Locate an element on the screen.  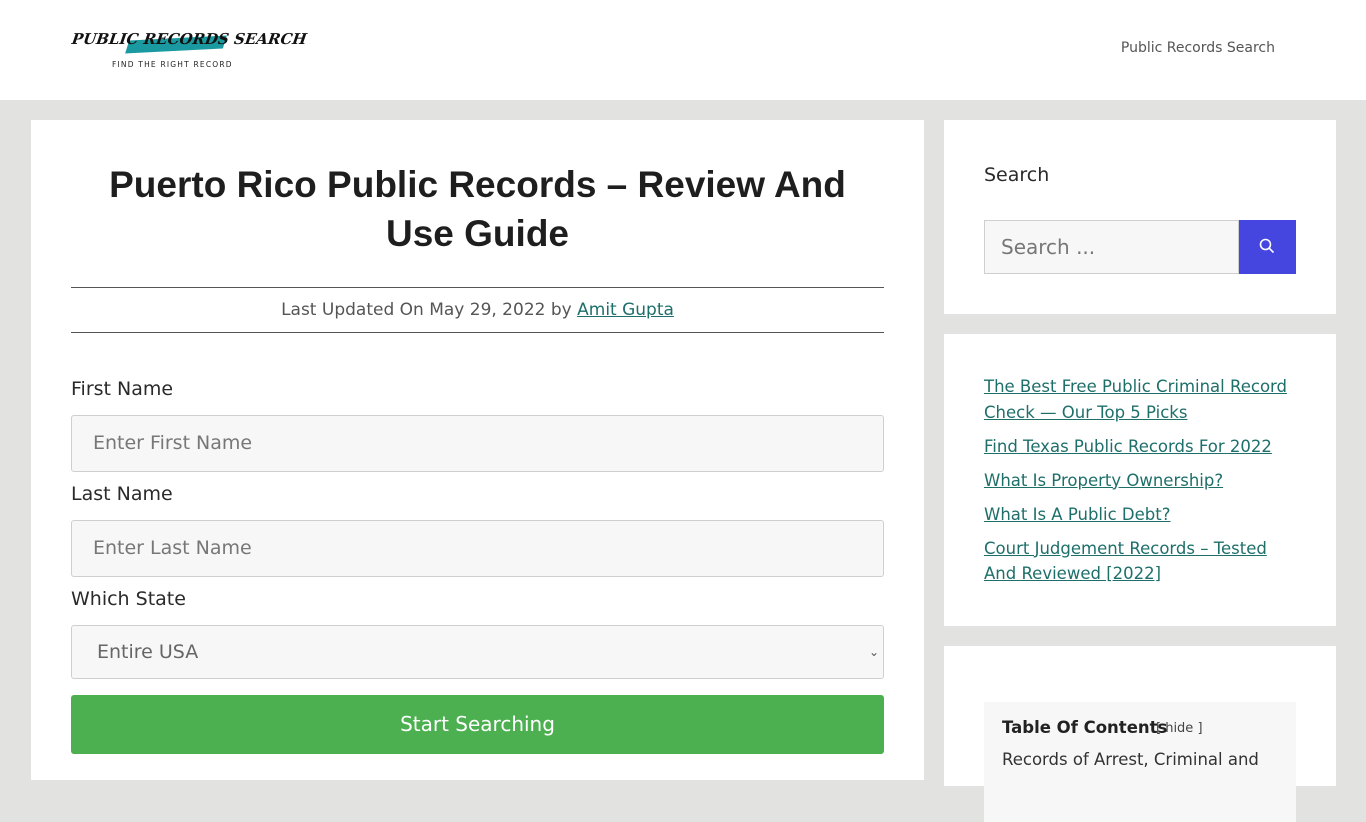
list-item: What Is Property Ownership? is located at coordinates (1144, 481).